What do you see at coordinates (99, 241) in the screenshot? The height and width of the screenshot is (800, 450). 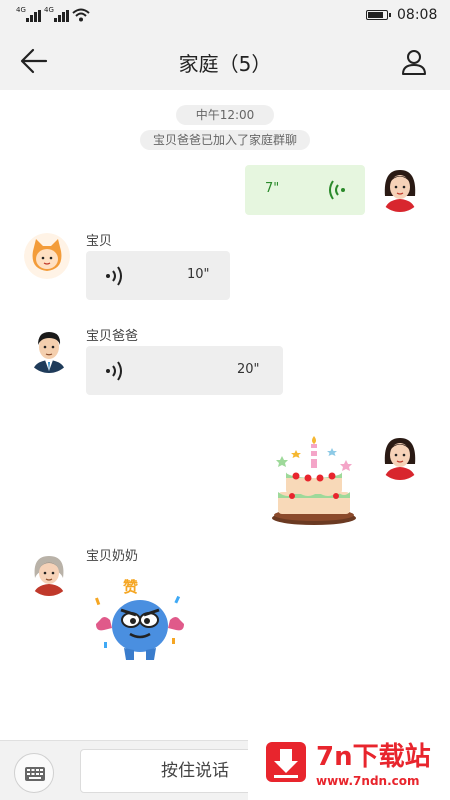 I see `sender-name: 宝贝` at bounding box center [99, 241].